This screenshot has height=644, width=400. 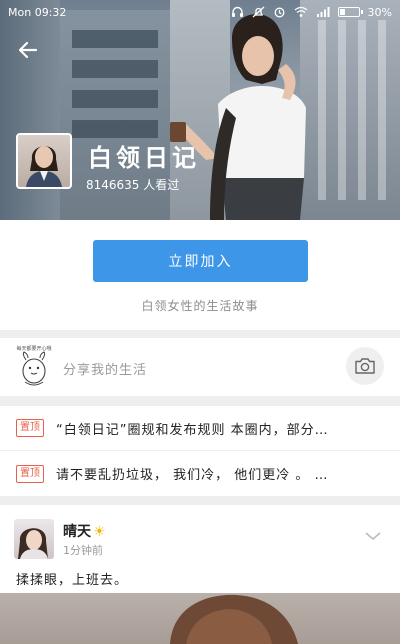 What do you see at coordinates (99, 532) in the screenshot?
I see `sun-emoji-icon: ☀` at bounding box center [99, 532].